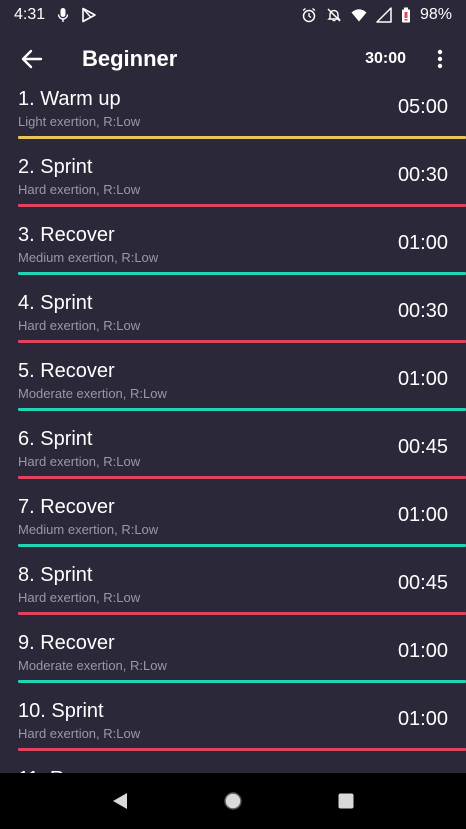 The image size is (466, 829). I want to click on nav-back-button, so click(120, 801).